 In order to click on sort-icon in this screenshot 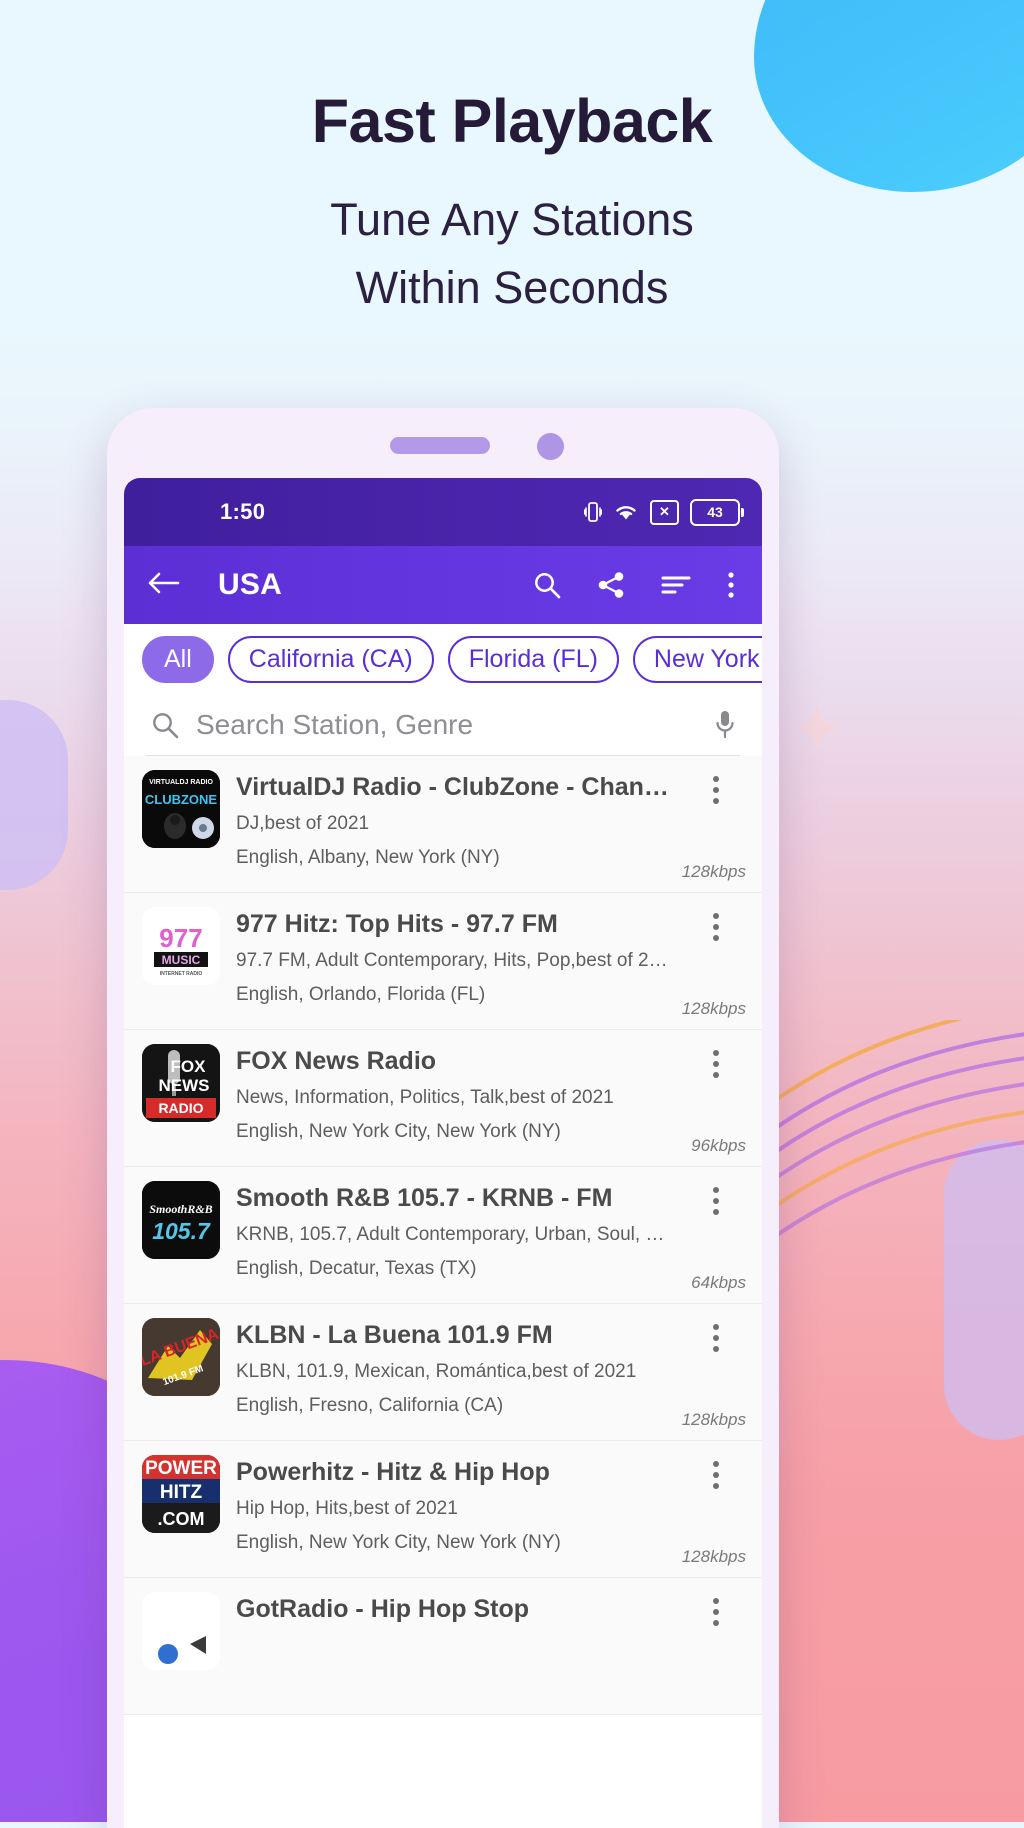, I will do `click(676, 585)`.